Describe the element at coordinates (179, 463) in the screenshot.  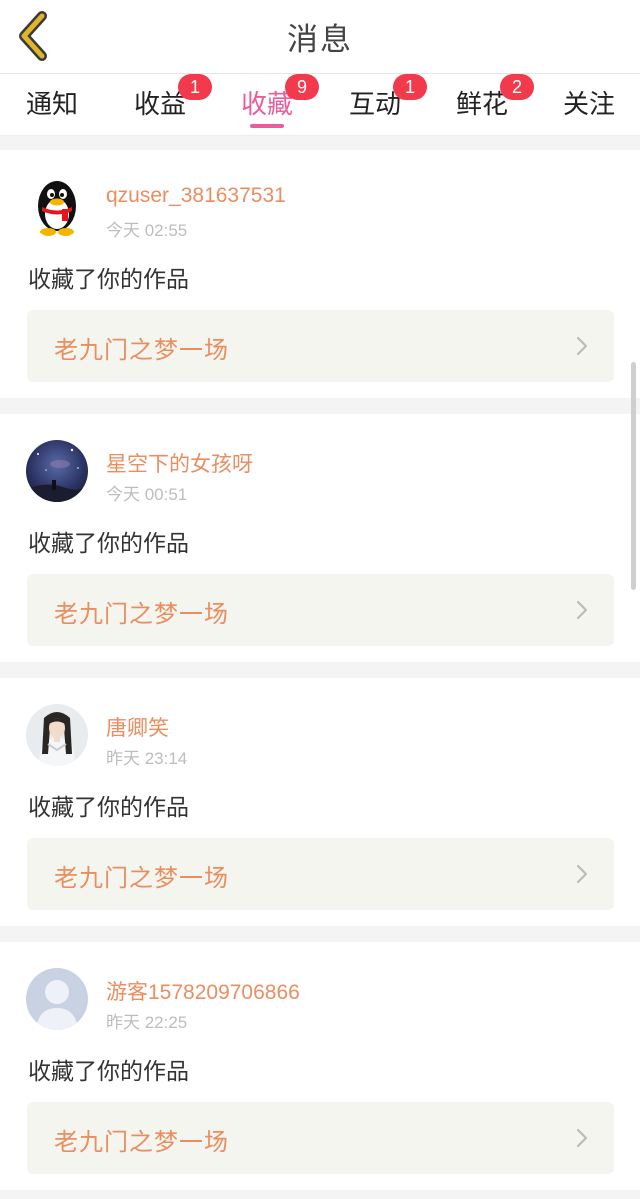
I see `username-link: 星空下的女孩呀` at that location.